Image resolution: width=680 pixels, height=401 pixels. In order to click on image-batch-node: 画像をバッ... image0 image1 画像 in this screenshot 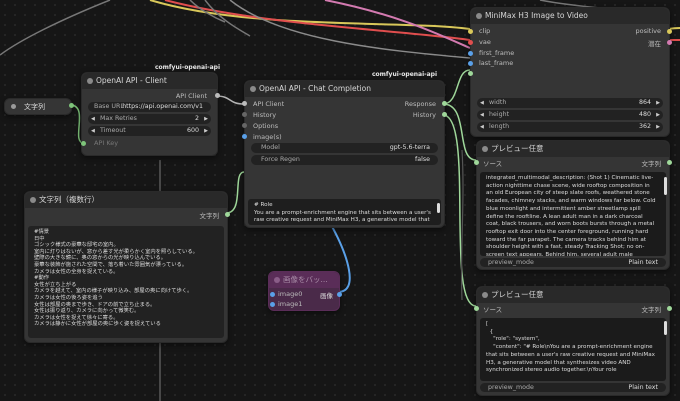, I will do `click(305, 291)`.